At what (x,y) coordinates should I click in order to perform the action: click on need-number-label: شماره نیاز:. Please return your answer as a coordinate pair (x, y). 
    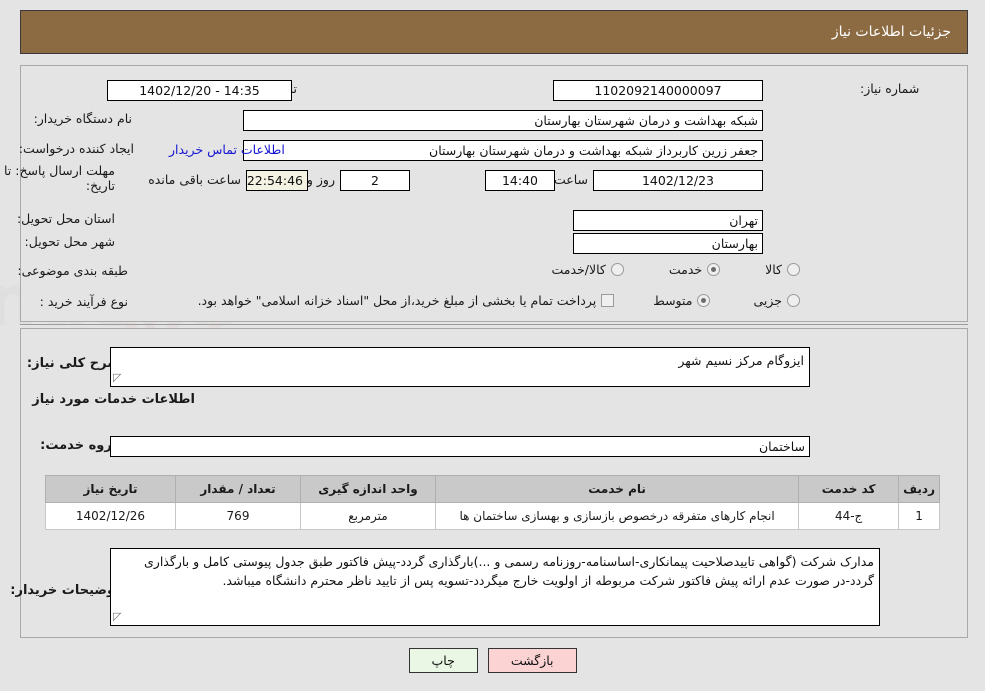
    Looking at the image, I should click on (890, 88).